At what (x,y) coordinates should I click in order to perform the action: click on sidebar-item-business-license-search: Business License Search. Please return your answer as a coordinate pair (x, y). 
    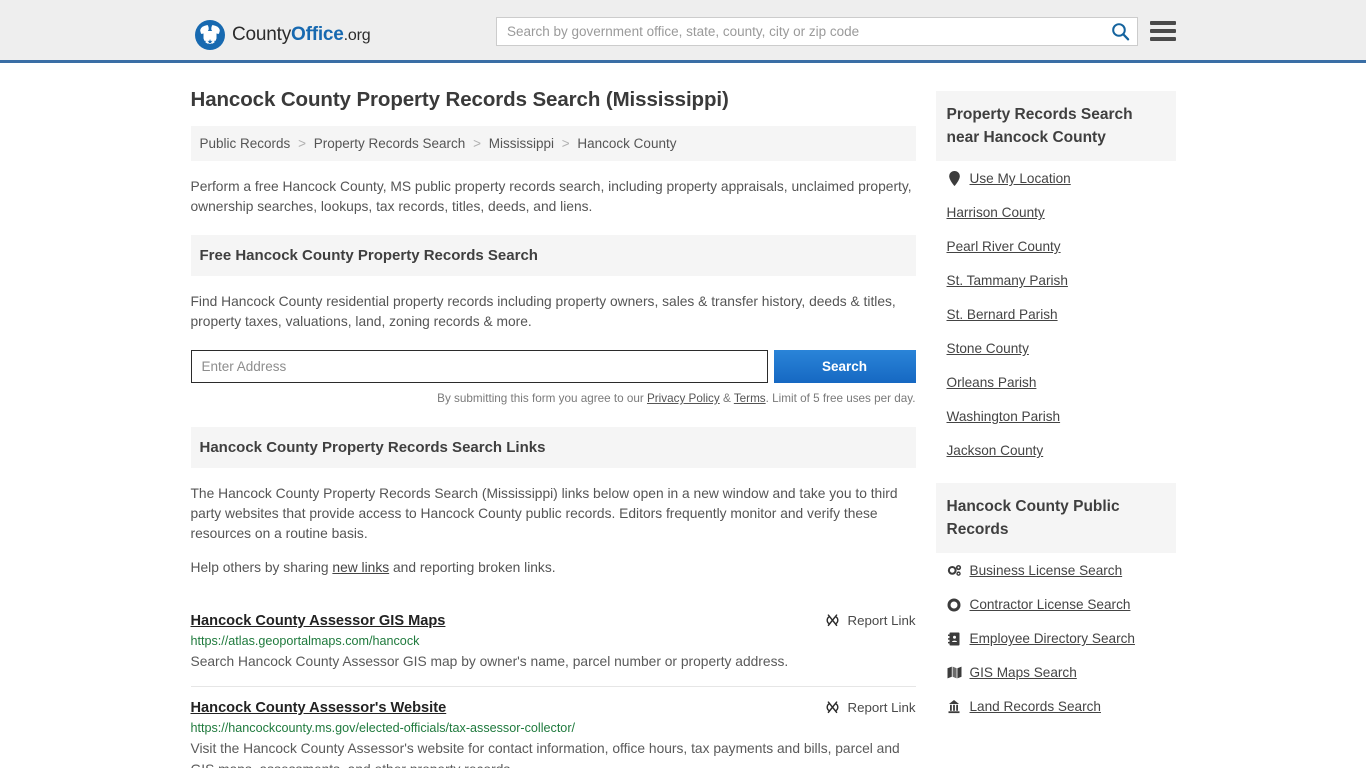
    Looking at the image, I should click on (1056, 570).